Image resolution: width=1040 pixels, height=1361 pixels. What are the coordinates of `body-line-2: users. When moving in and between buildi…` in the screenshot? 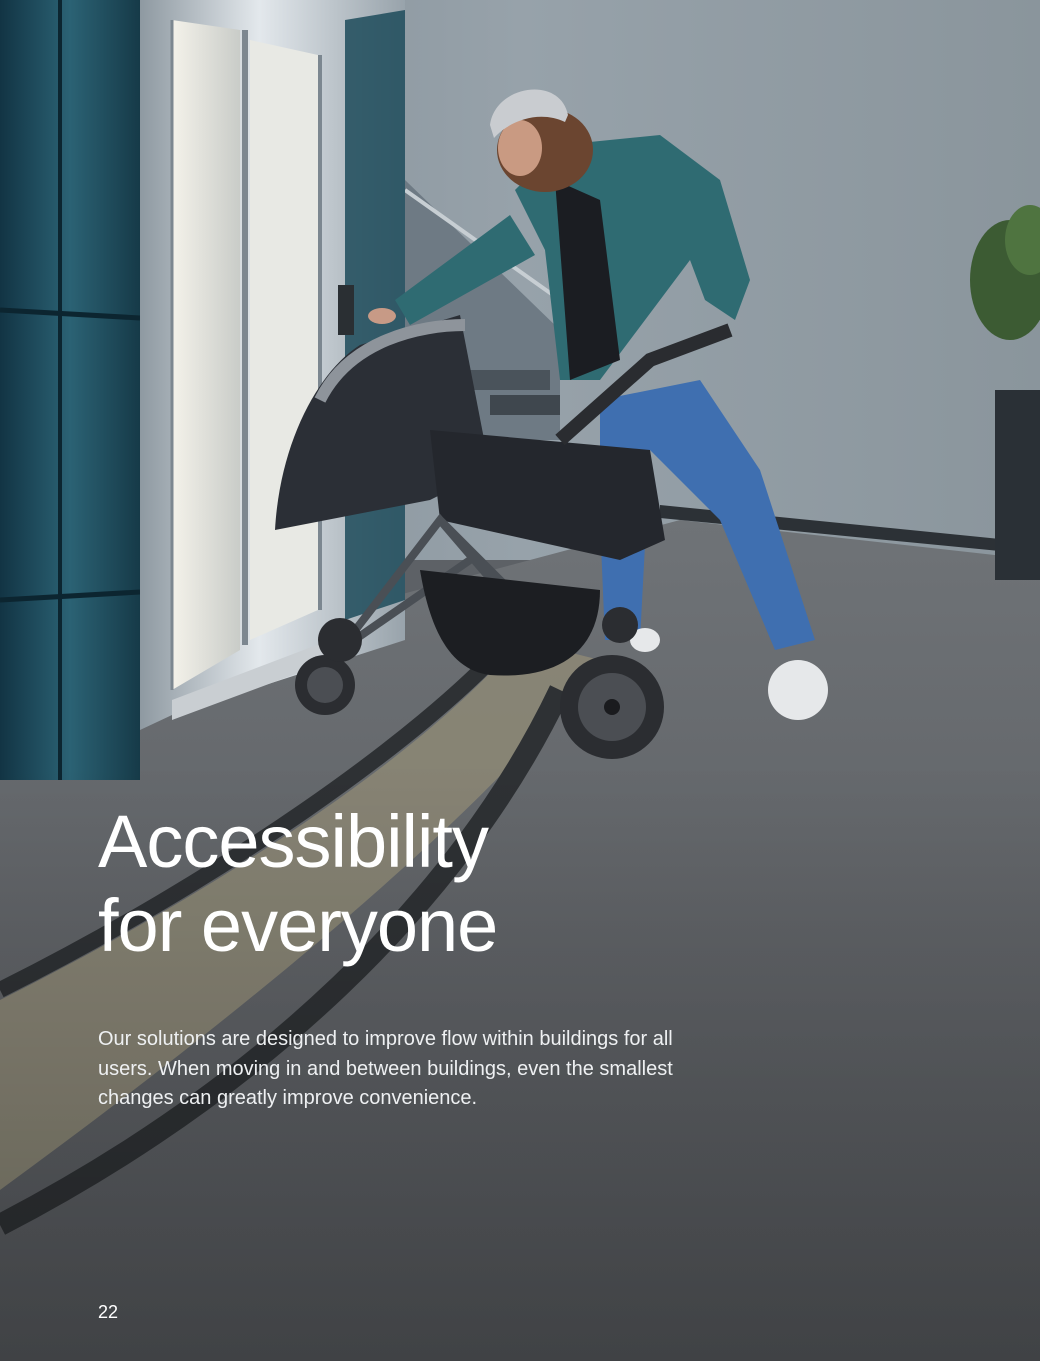 It's located at (385, 1068).